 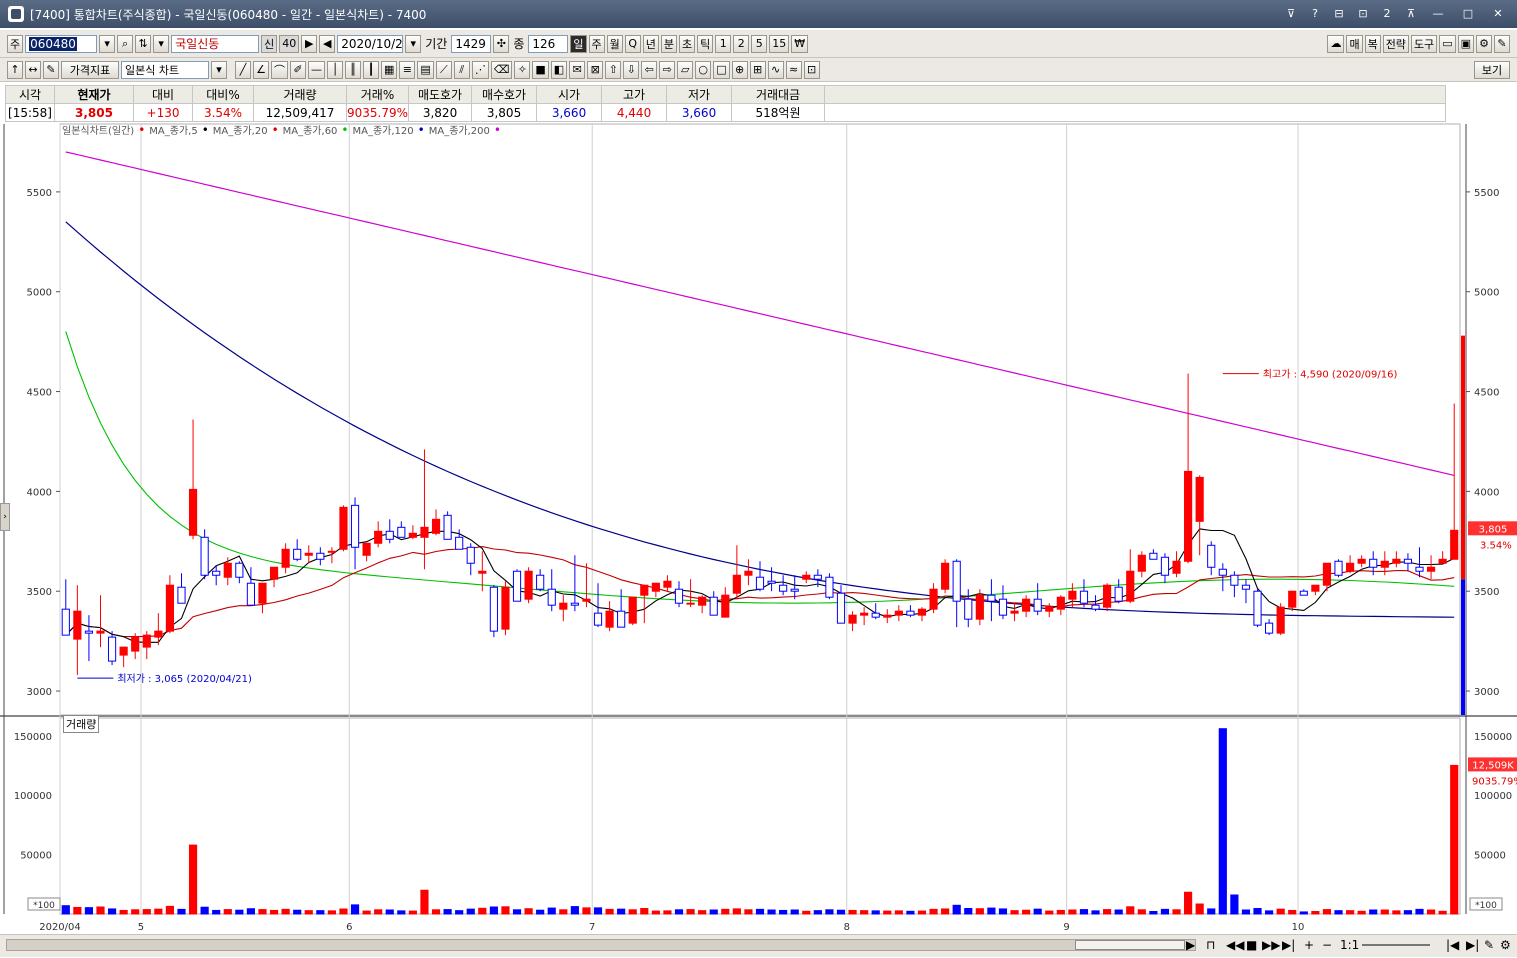 What do you see at coordinates (1309, 945) in the screenshot?
I see `zoom-in-icon: +` at bounding box center [1309, 945].